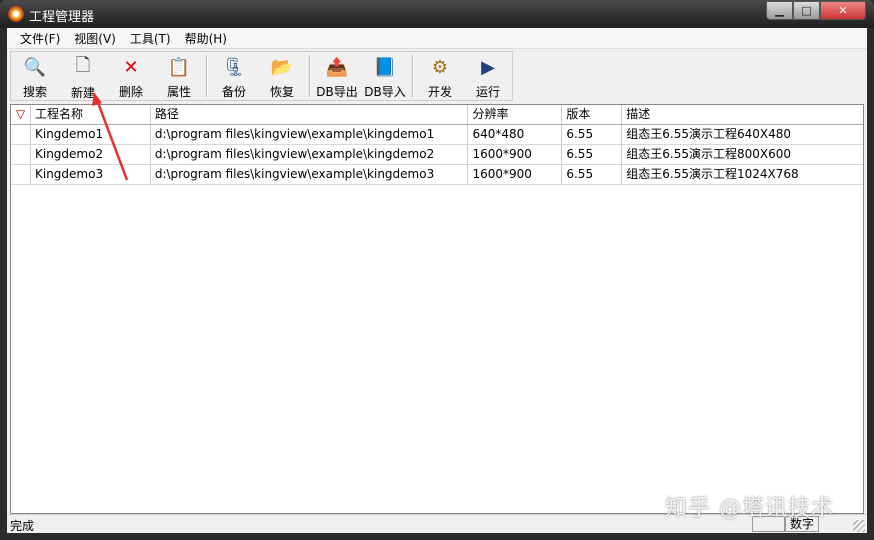 The height and width of the screenshot is (540, 874). Describe the element at coordinates (34, 92) in the screenshot. I see `toolbar-label: 搜索` at that location.